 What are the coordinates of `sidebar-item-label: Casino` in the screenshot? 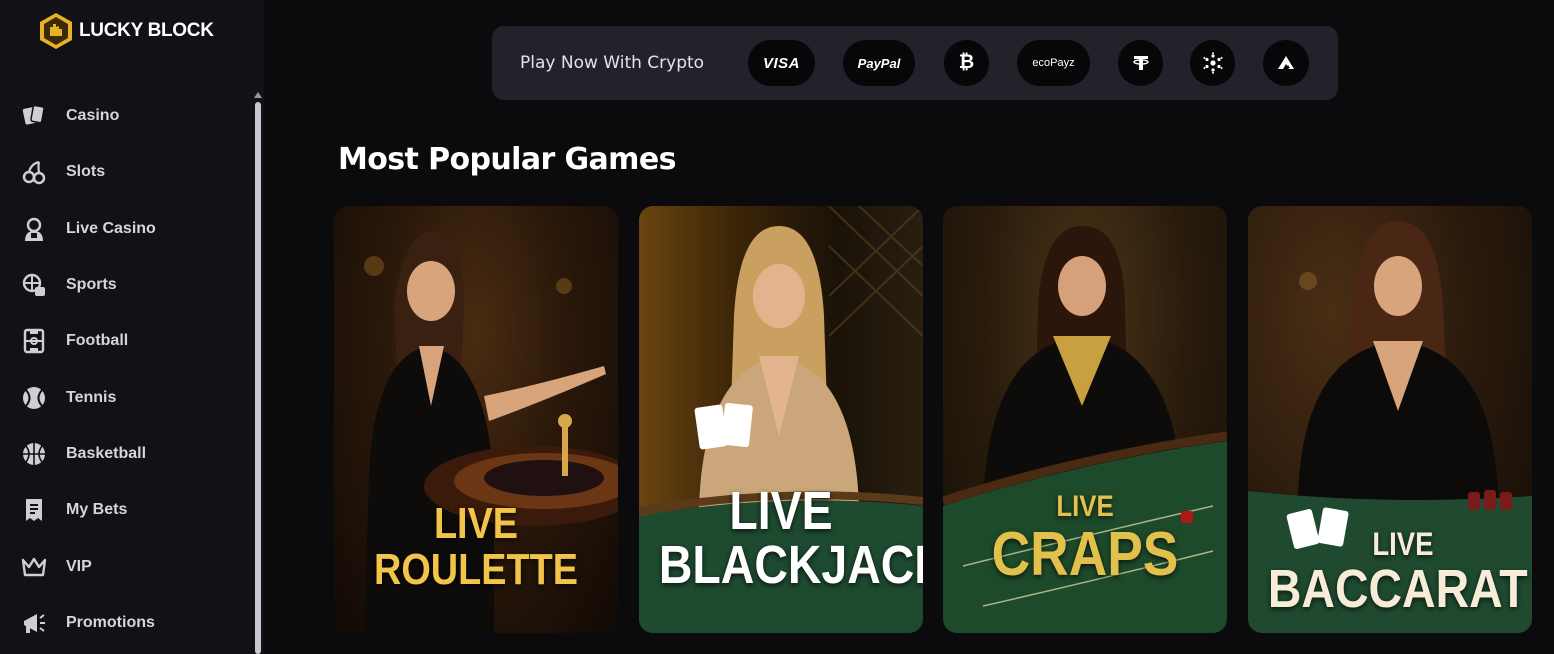 It's located at (93, 116).